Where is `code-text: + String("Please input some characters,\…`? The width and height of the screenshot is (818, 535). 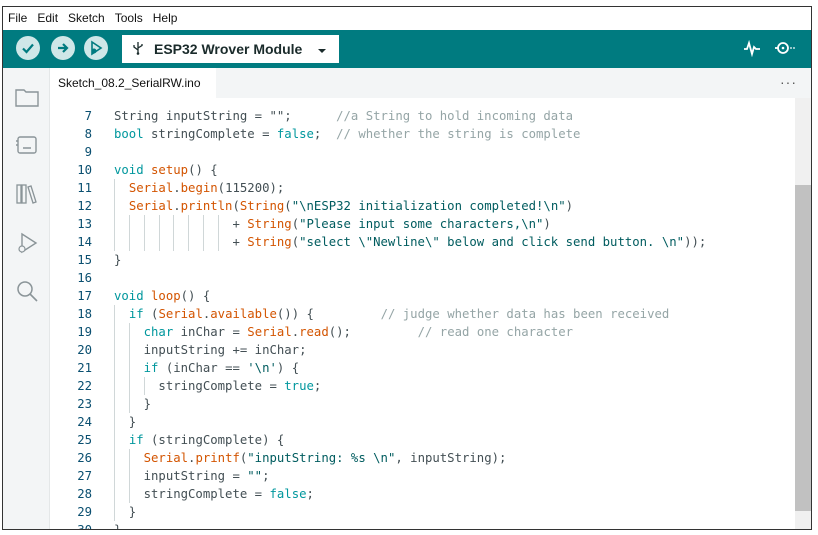
code-text: + String("Please input some characters,\… is located at coordinates (332, 224).